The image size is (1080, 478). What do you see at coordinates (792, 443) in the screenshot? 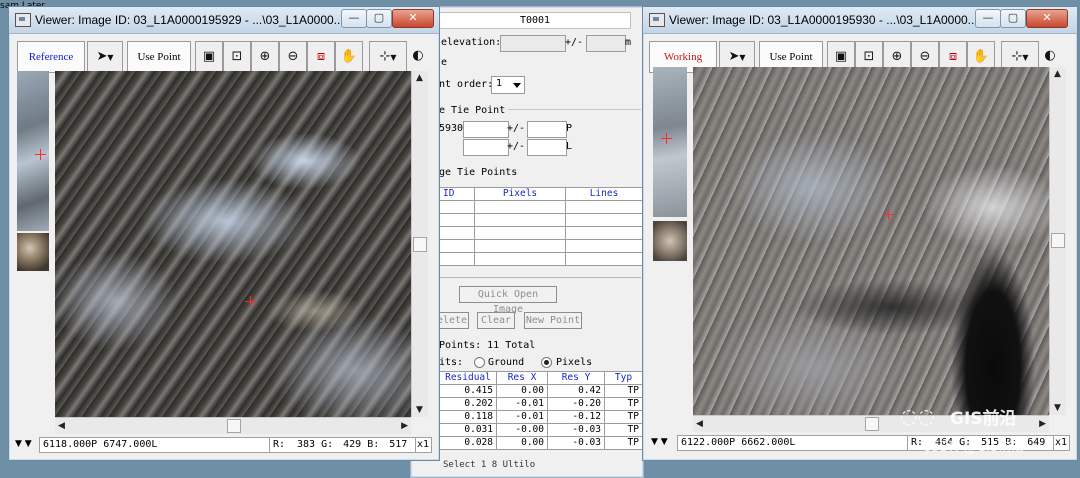
I see `coordinate-readout: 6122.000P 6662.000L` at bounding box center [792, 443].